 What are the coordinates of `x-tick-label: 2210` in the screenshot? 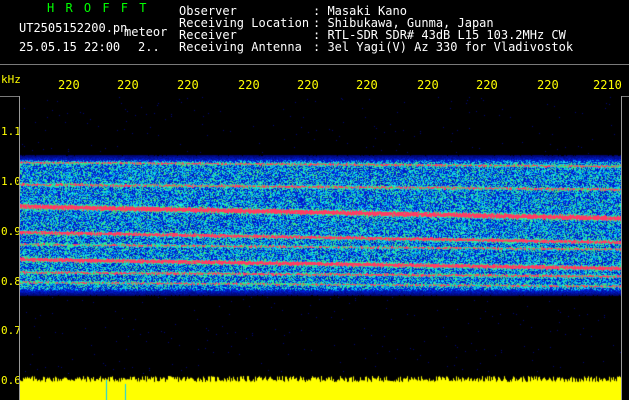 It's located at (607, 85).